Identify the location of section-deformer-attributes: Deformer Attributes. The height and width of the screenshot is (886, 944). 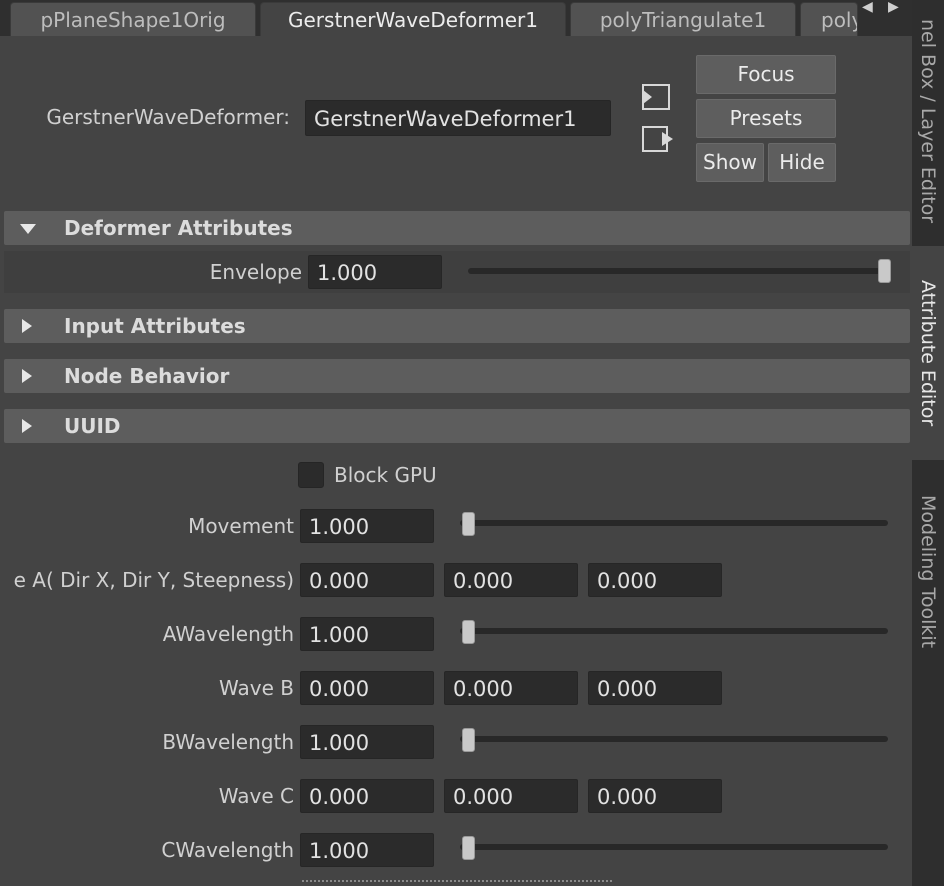
(457, 228).